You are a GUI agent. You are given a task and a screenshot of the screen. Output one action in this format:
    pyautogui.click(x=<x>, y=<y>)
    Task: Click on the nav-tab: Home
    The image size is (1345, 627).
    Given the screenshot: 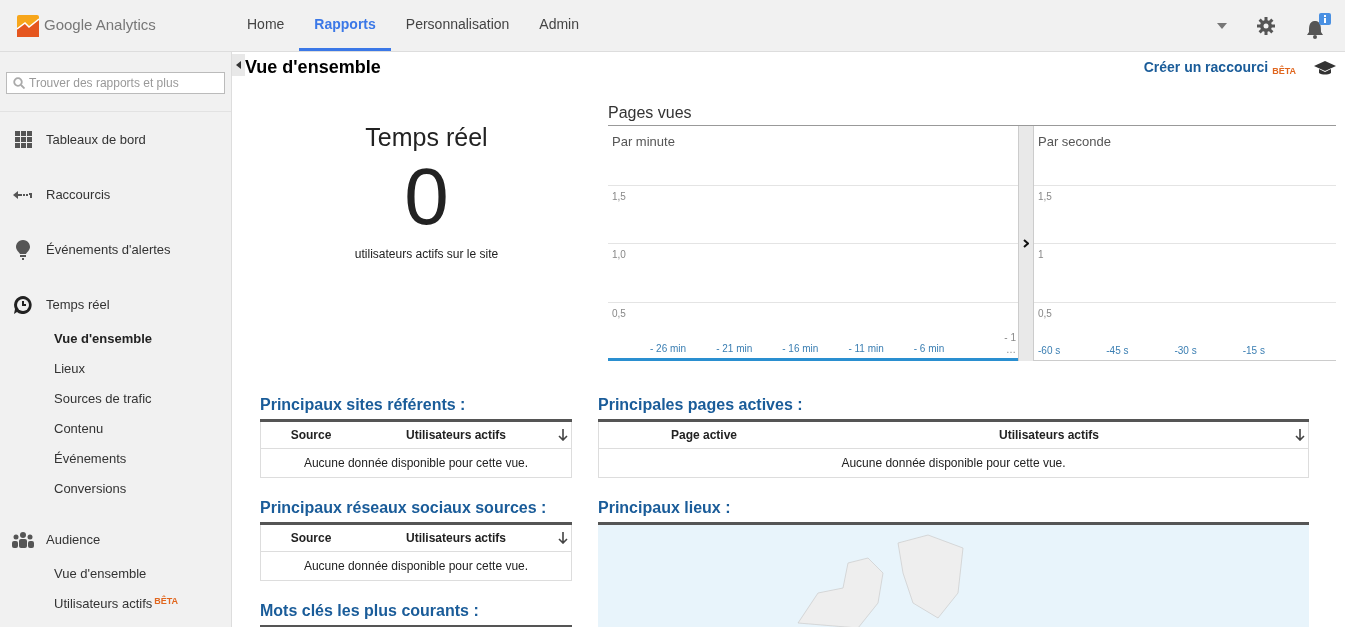 What is the action you would take?
    pyautogui.click(x=266, y=25)
    